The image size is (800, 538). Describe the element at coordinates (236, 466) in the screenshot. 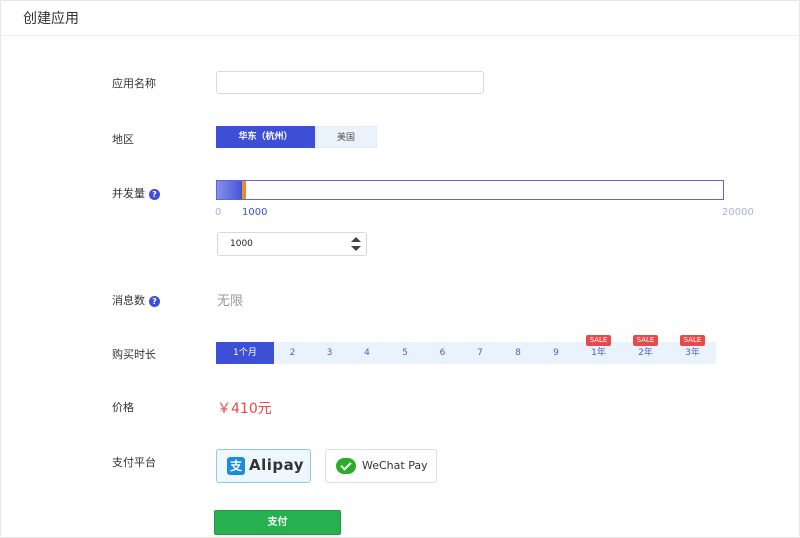

I see `alipay-icon: 支` at that location.